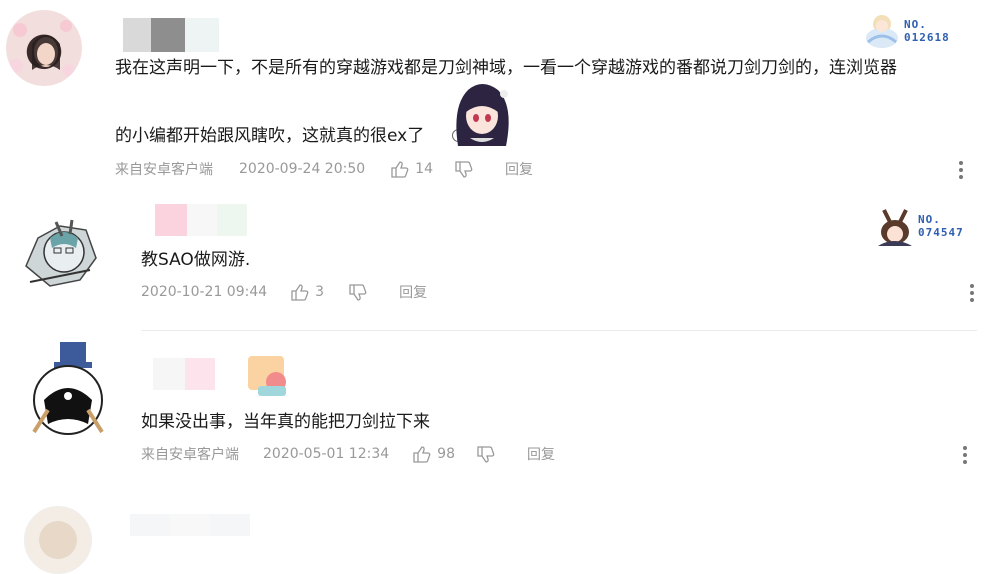  What do you see at coordinates (302, 169) in the screenshot?
I see `timestamp: 2020-09-24 20:50` at bounding box center [302, 169].